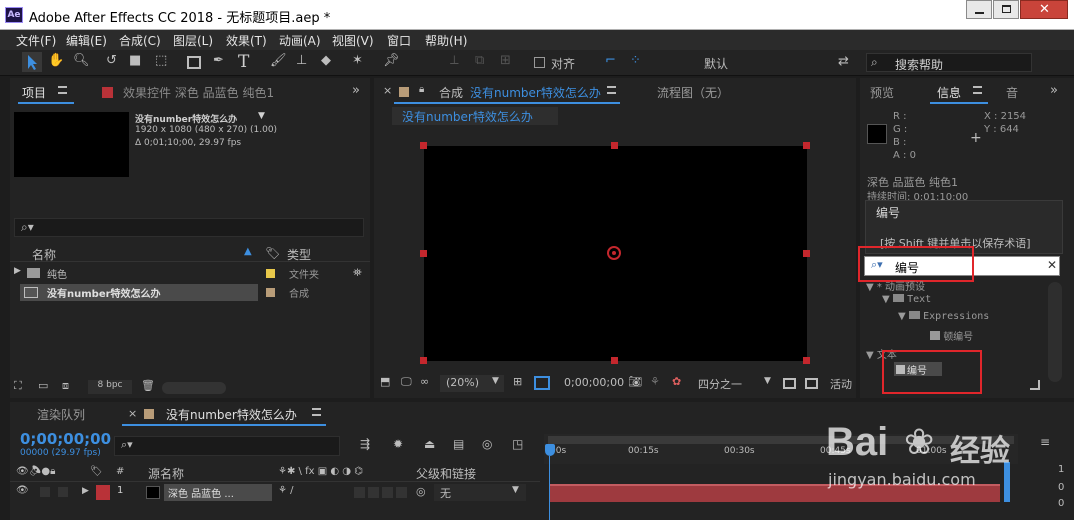  What do you see at coordinates (43, 385) in the screenshot?
I see `new-folder-icon: ▭` at bounding box center [43, 385].